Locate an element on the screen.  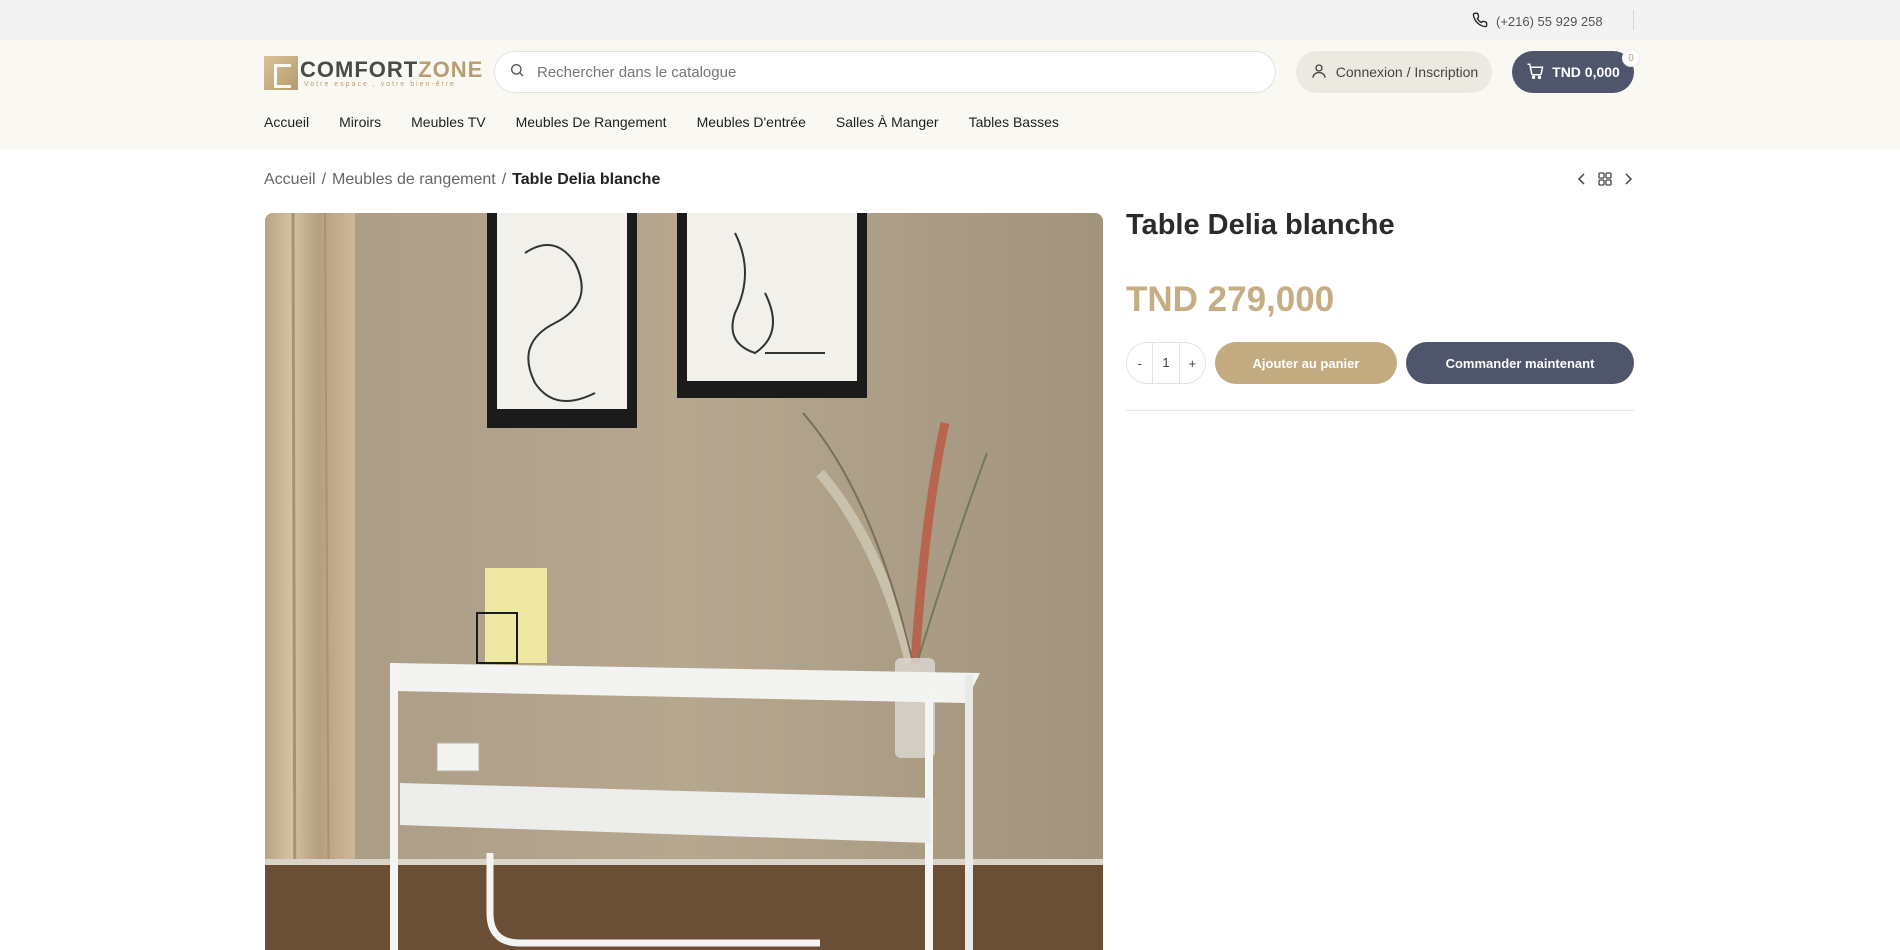
breadcrumb-accueil: Accueil is located at coordinates (290, 180).